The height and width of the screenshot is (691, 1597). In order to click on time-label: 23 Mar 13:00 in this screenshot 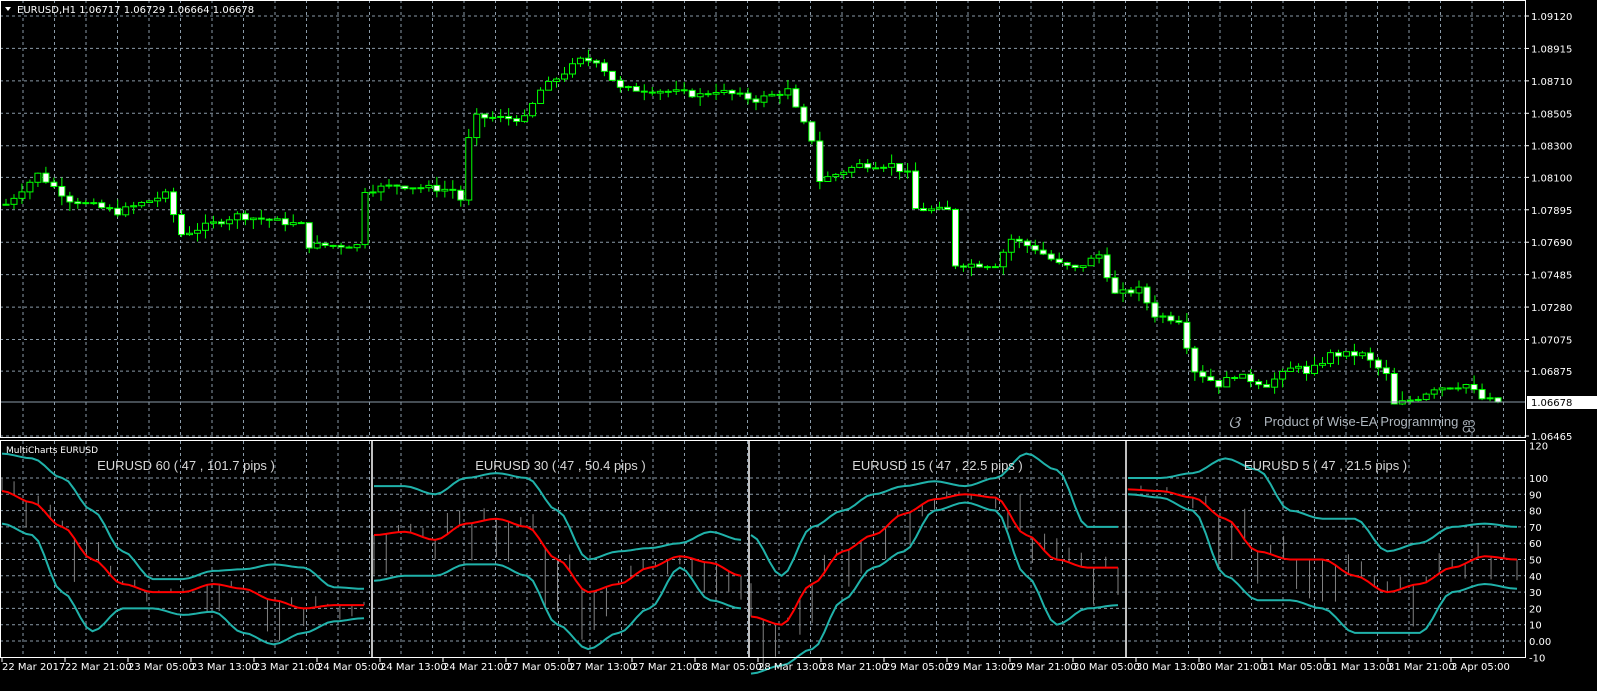, I will do `click(224, 667)`.